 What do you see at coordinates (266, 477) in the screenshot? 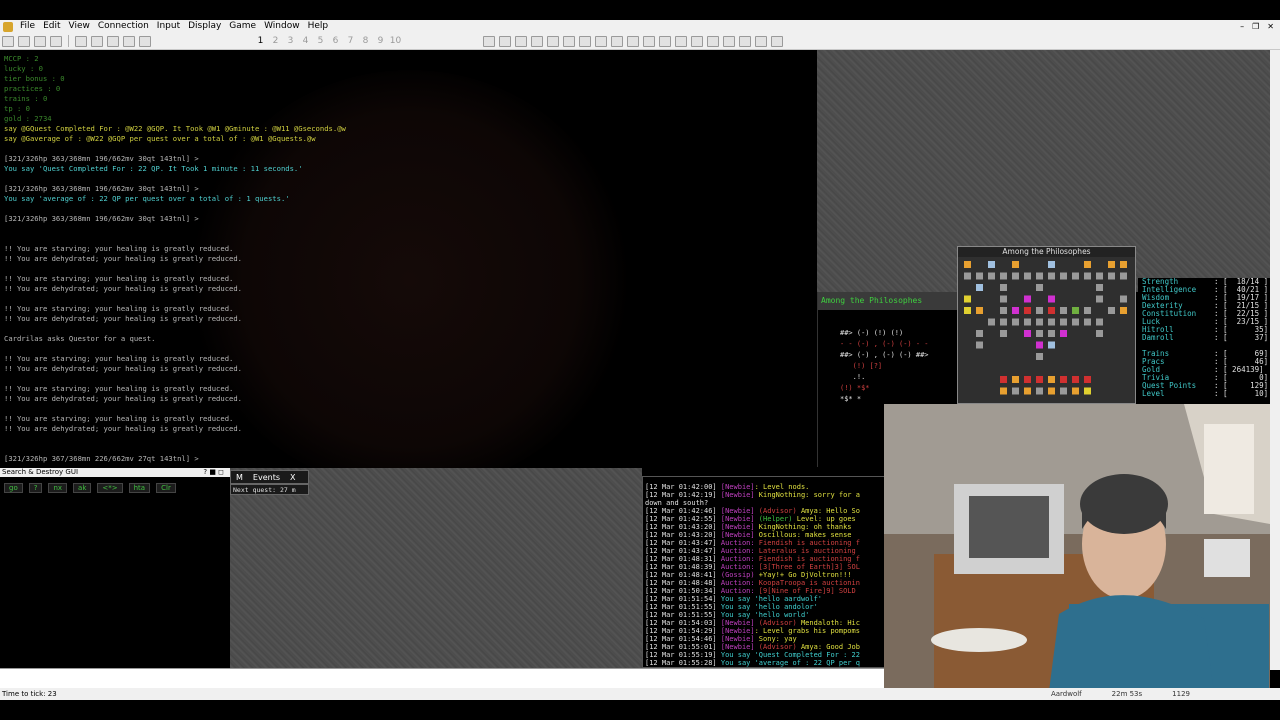
I see `events-tab: Events` at bounding box center [266, 477].